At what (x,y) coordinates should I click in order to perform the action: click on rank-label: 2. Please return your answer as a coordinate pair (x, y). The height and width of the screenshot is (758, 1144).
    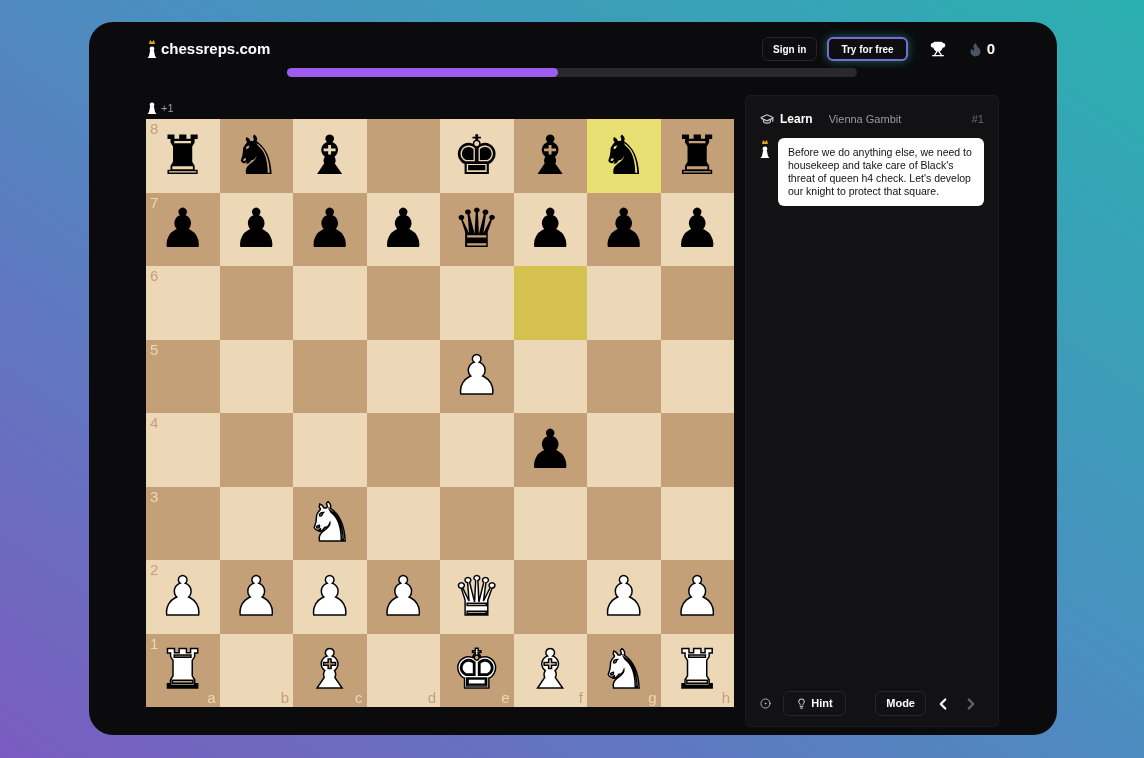
    Looking at the image, I should click on (154, 569).